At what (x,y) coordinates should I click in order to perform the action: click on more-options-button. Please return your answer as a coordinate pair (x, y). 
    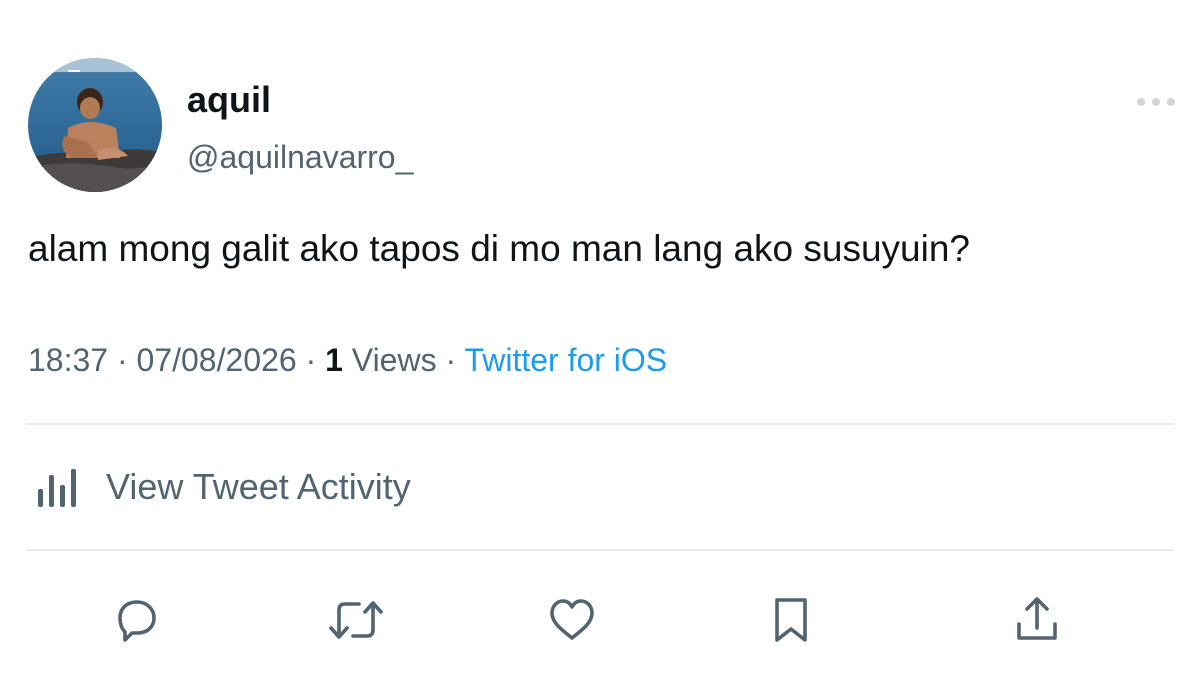
    Looking at the image, I should click on (1156, 102).